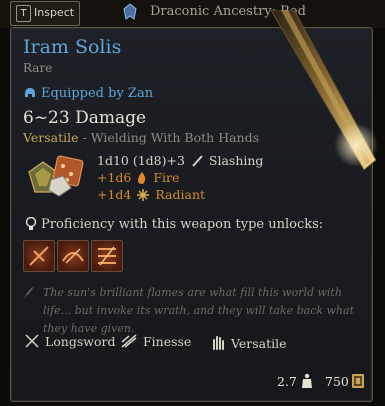 Image resolution: width=385 pixels, height=406 pixels. What do you see at coordinates (32, 341) in the screenshot?
I see `longsword-icon` at bounding box center [32, 341].